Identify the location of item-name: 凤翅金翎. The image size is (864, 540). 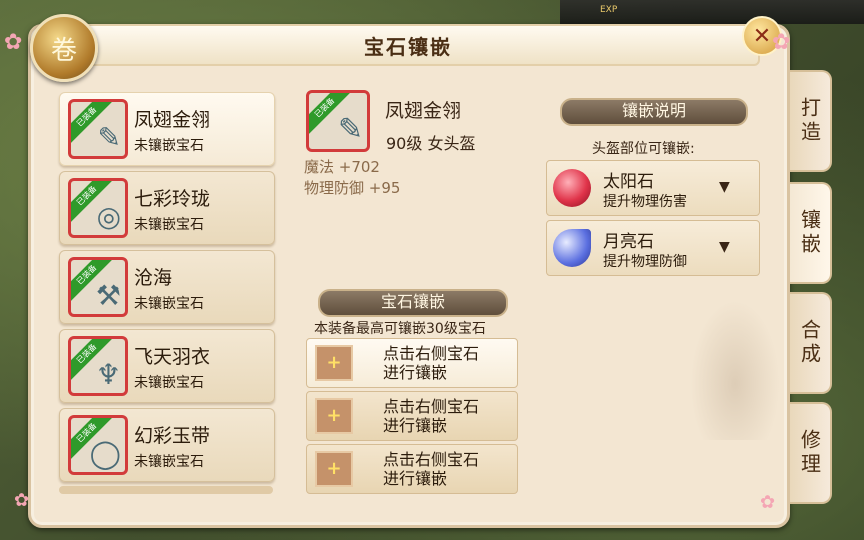
(172, 120).